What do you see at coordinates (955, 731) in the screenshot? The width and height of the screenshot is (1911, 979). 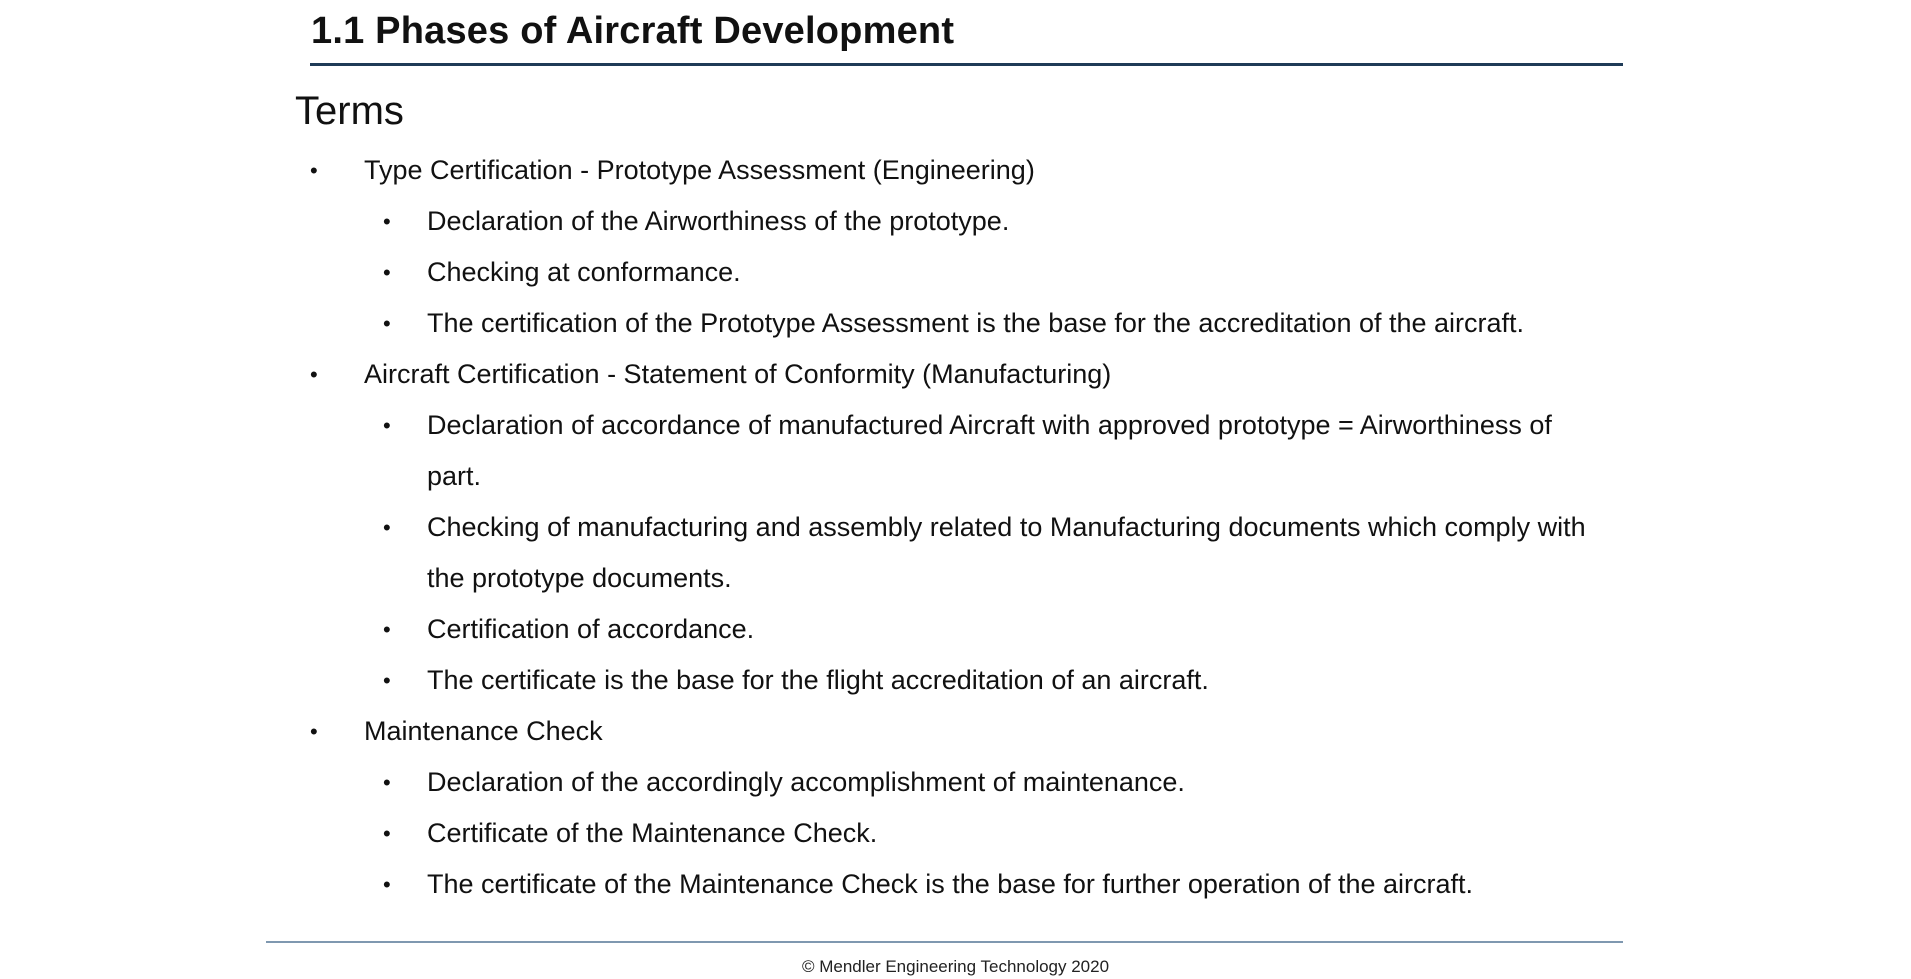 I see `bullet-item: • Maintenance Check` at bounding box center [955, 731].